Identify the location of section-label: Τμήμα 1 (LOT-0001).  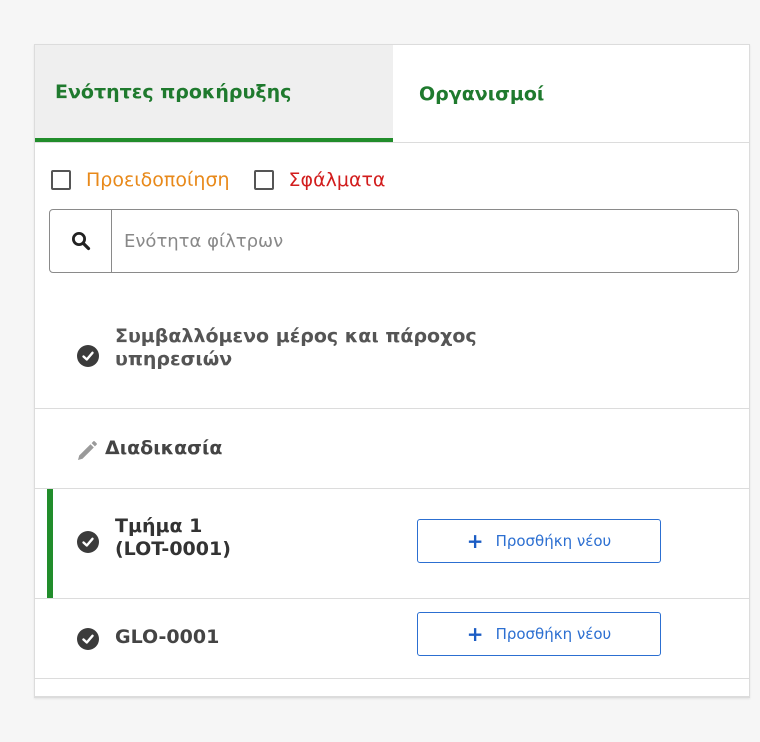
(173, 538).